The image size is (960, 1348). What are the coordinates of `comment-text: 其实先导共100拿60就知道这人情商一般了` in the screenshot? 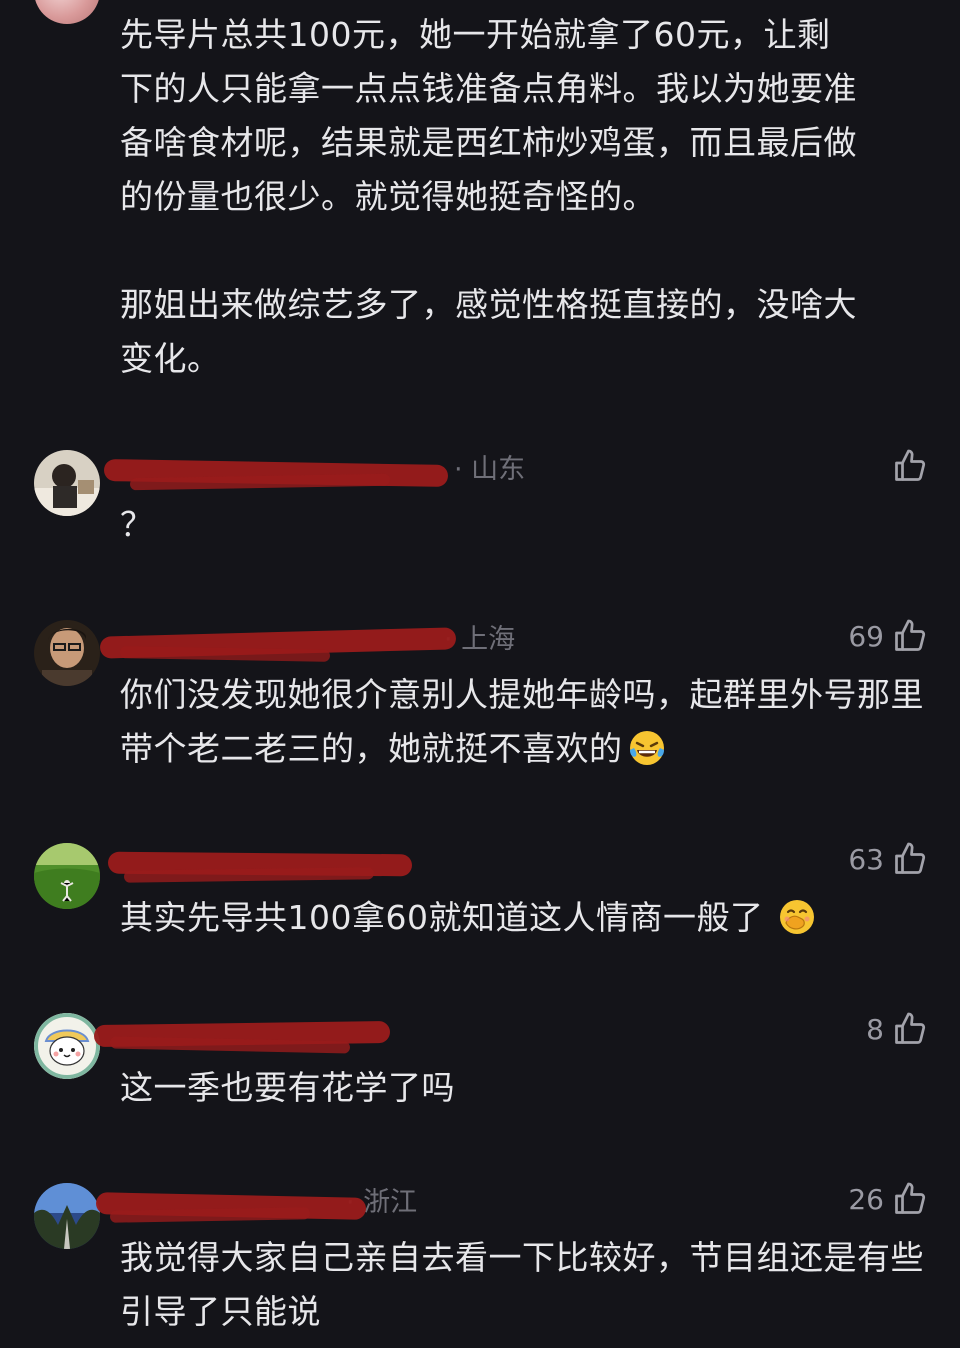 It's located at (525, 918).